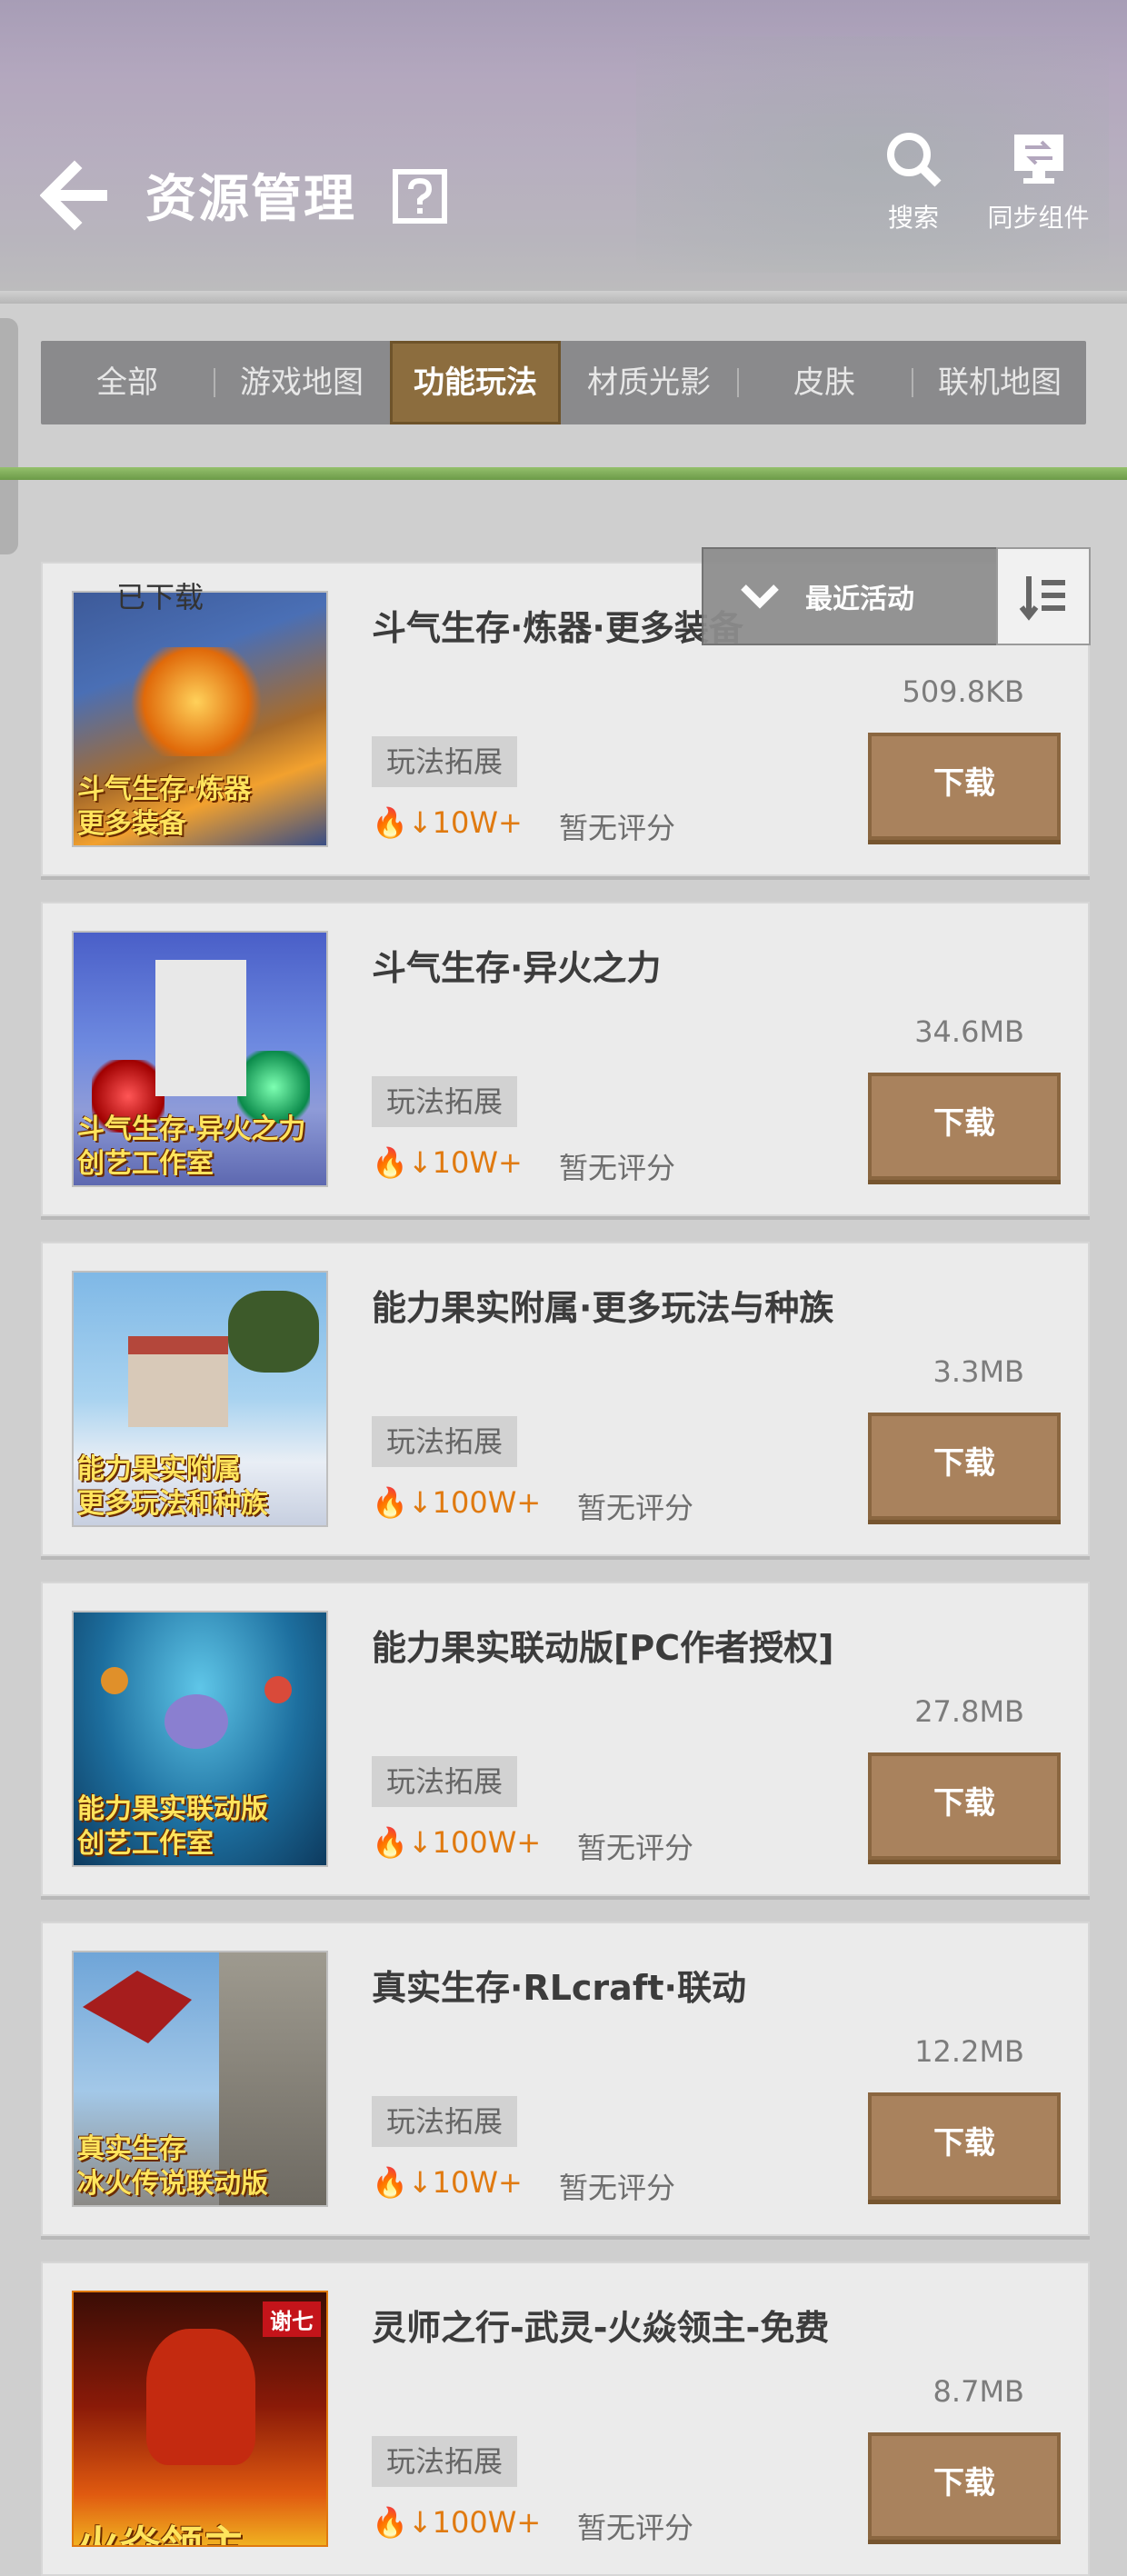 Image resolution: width=1127 pixels, height=2576 pixels. Describe the element at coordinates (999, 382) in the screenshot. I see `tab-multiplayer-maps: 联机地图` at that location.